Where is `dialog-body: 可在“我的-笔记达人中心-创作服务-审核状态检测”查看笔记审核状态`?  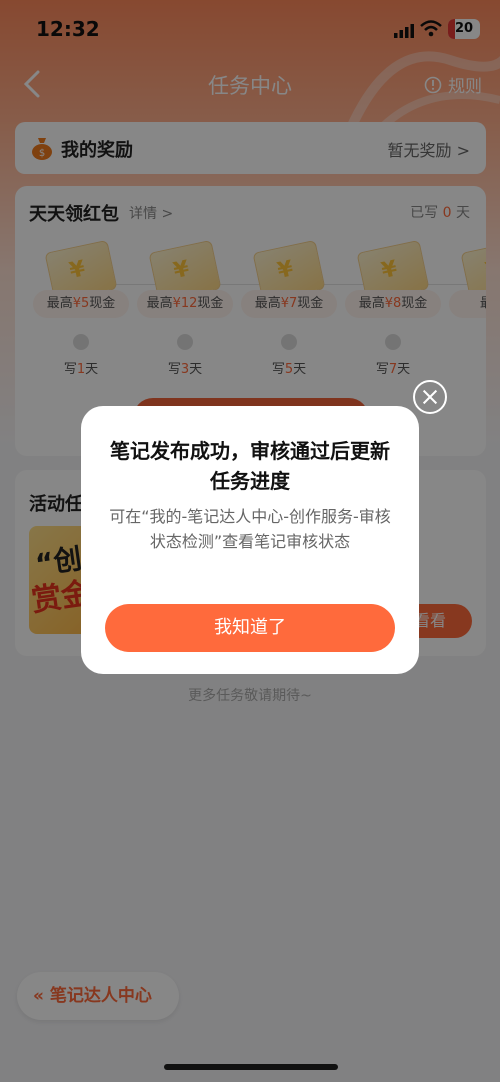
dialog-body: 可在“我的-笔记达人中心-创作服务-审核状态检测”查看笔记审核状态 is located at coordinates (250, 529).